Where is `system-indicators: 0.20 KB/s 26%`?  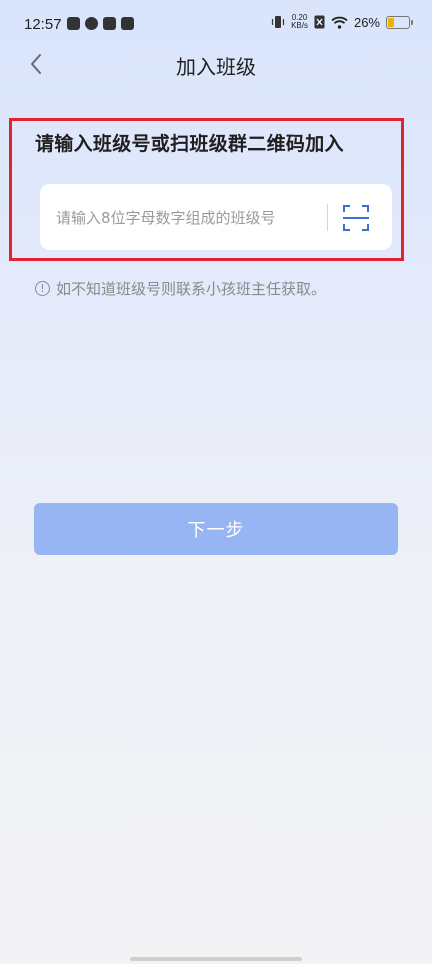 system-indicators: 0.20 KB/s 26% is located at coordinates (342, 22).